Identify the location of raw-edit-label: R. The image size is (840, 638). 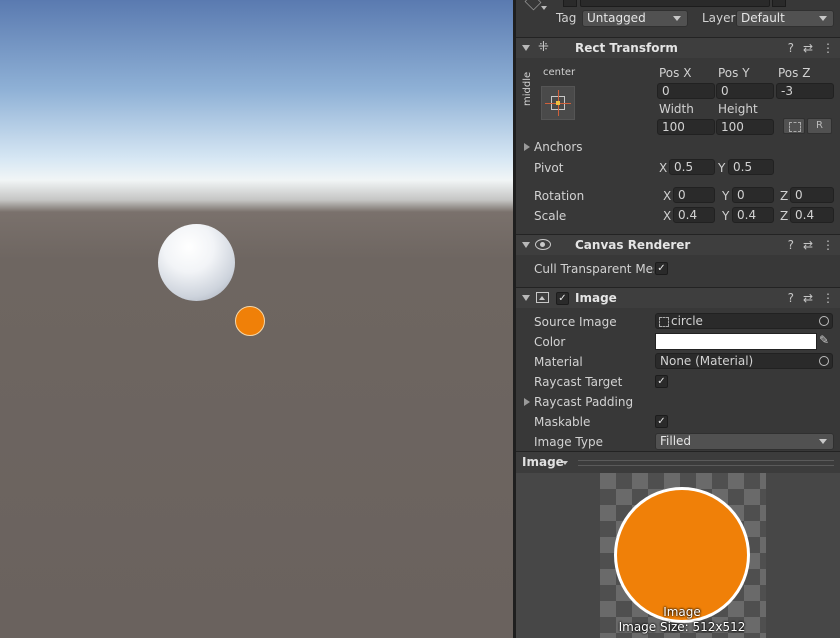
(819, 125).